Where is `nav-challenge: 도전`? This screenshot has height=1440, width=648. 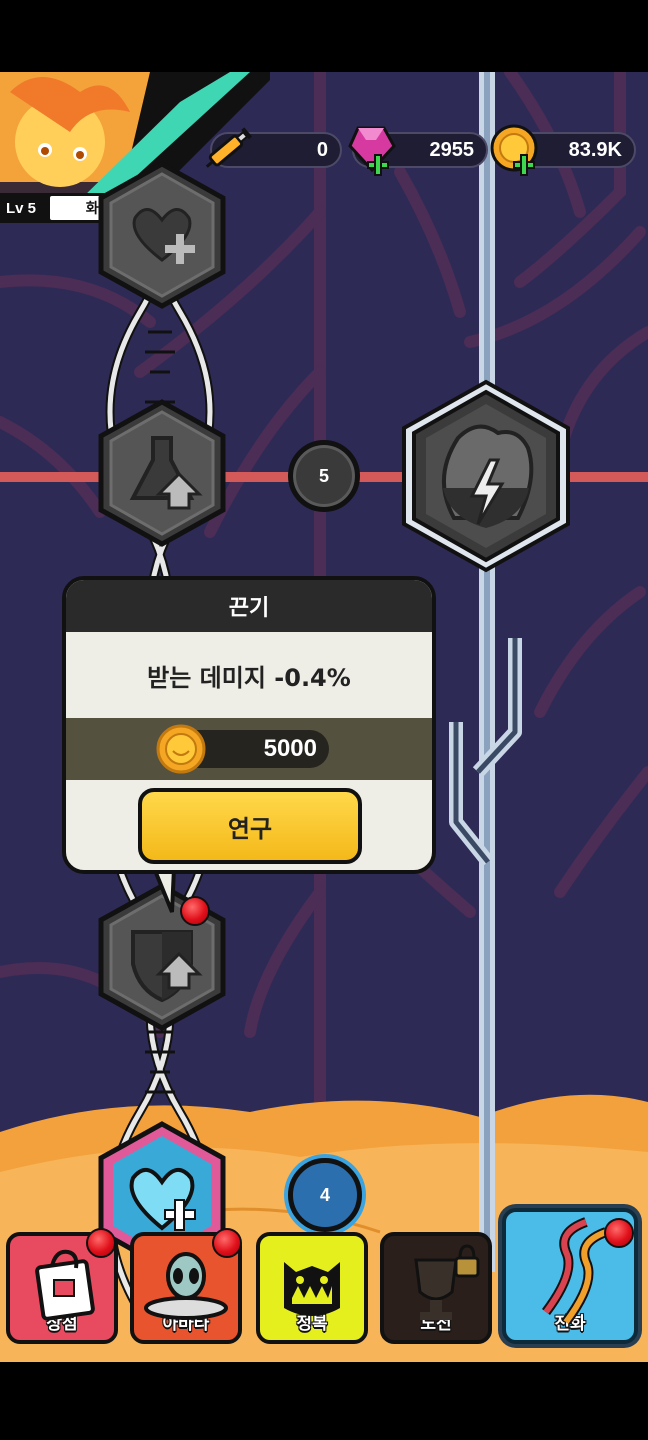 nav-challenge: 도전 is located at coordinates (436, 1288).